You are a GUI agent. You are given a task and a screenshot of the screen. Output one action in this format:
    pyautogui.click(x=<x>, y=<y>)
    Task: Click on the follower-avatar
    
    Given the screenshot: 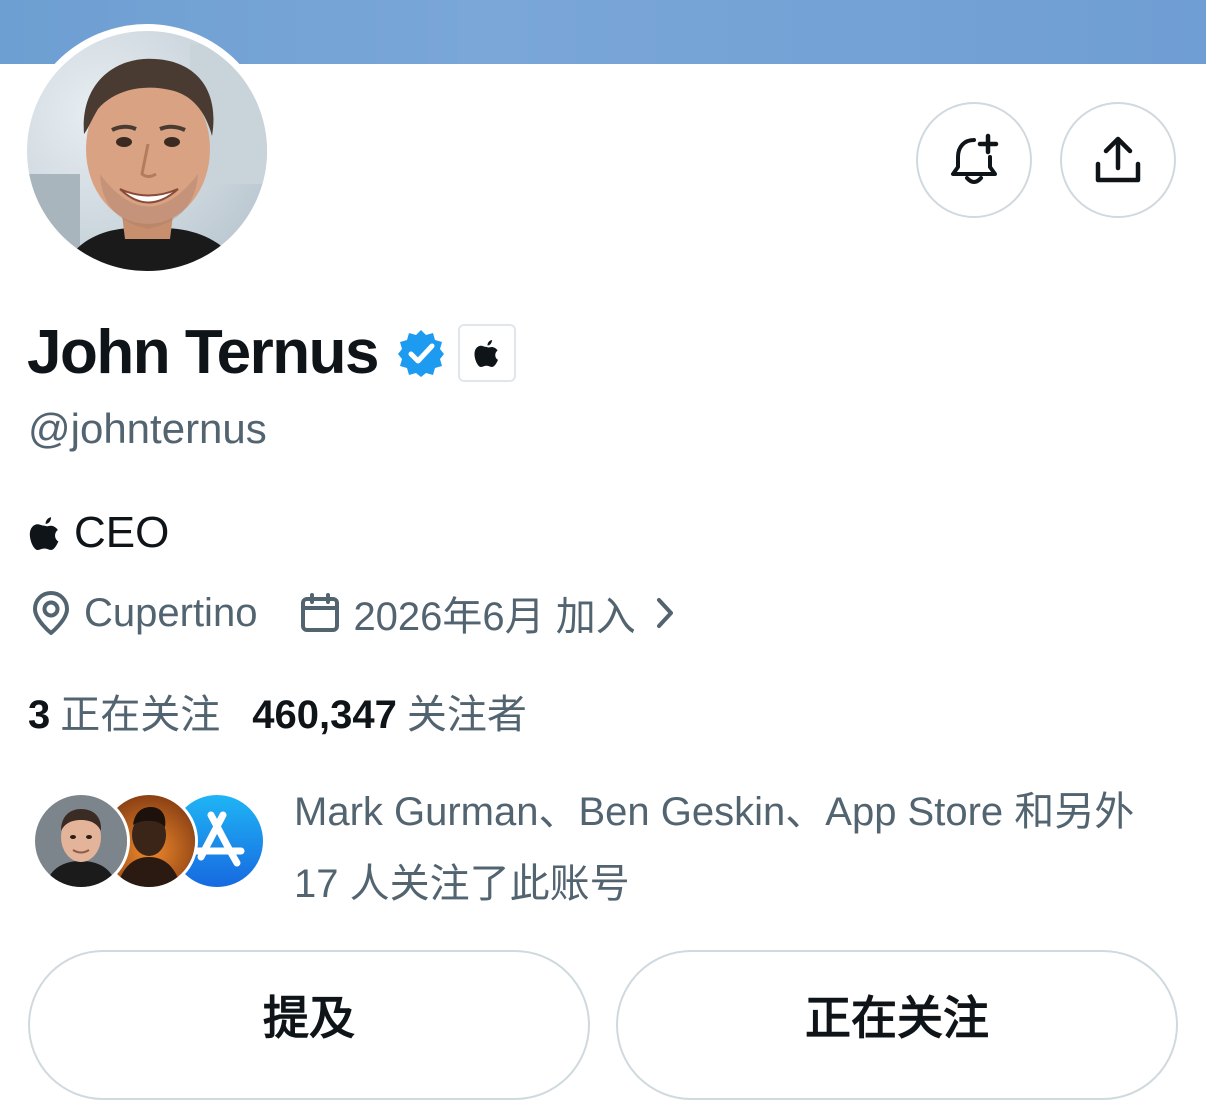 What is the action you would take?
    pyautogui.click(x=81, y=841)
    